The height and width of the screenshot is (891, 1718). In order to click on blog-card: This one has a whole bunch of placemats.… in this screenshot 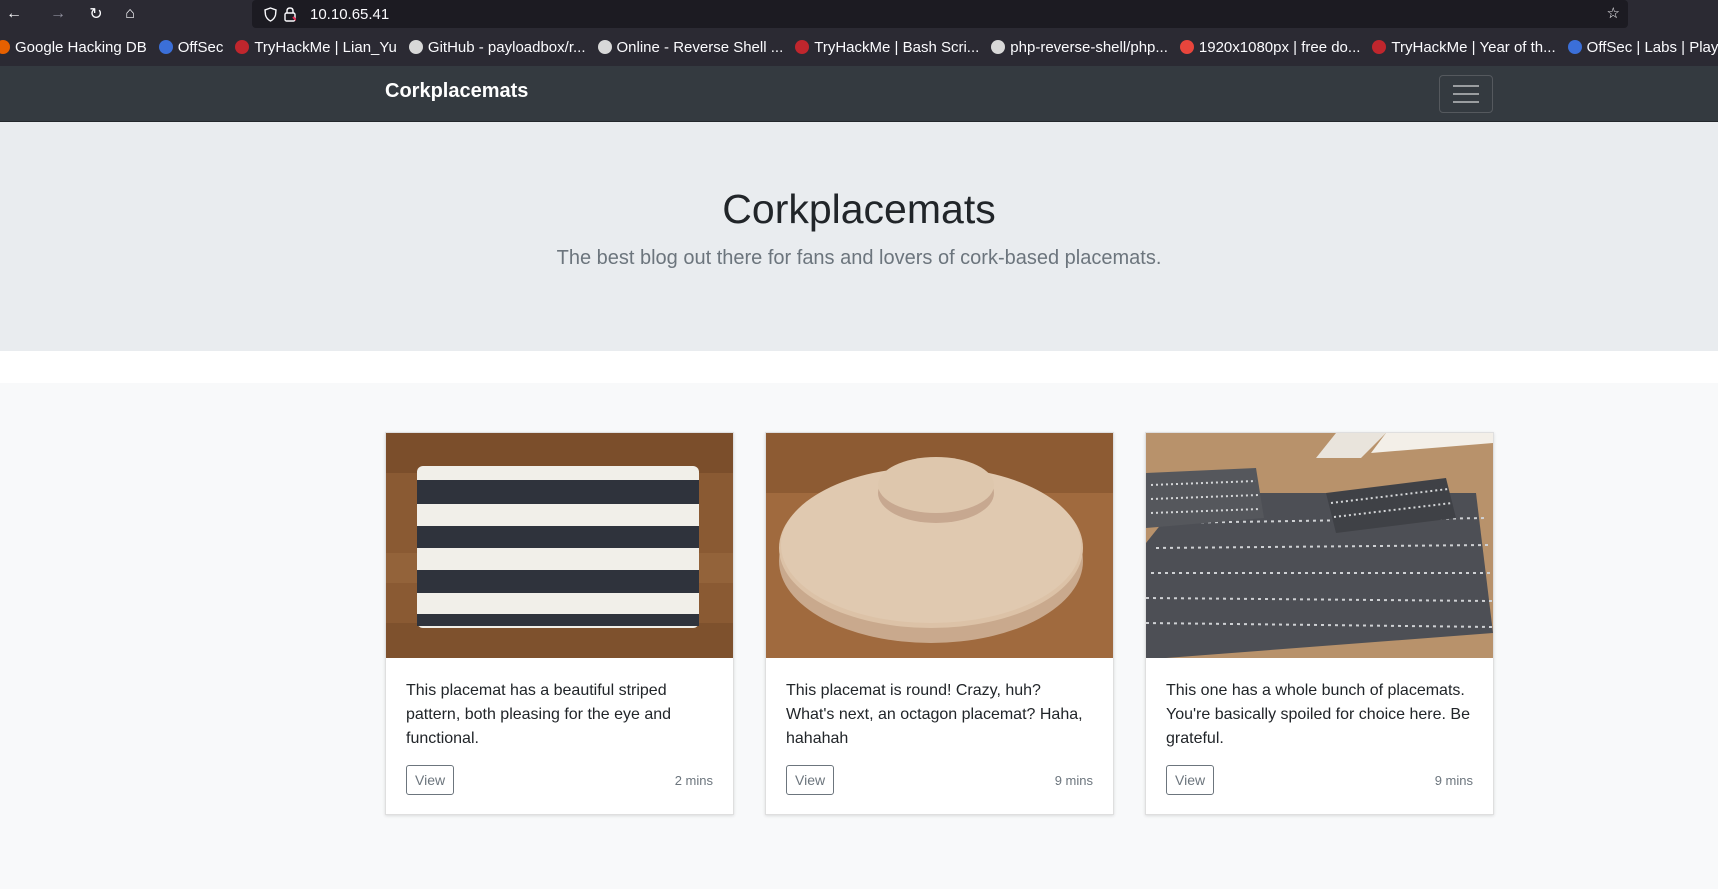, I will do `click(1319, 623)`.